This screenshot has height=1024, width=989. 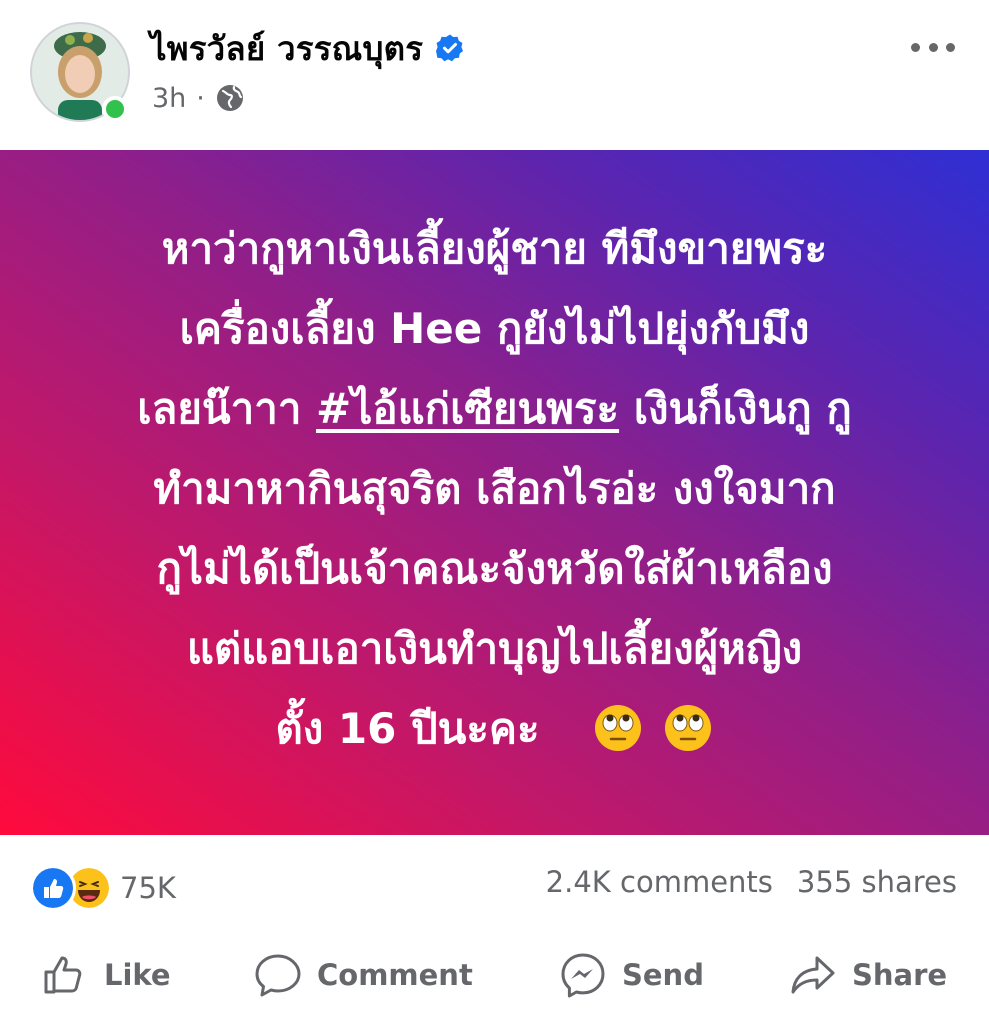 I want to click on online-status-indicator, so click(x=115, y=109).